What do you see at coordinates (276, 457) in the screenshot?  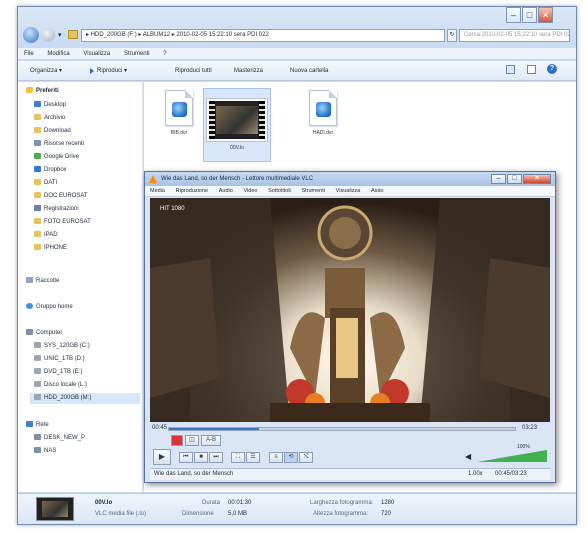 I see `playlist-button: ≡` at bounding box center [276, 457].